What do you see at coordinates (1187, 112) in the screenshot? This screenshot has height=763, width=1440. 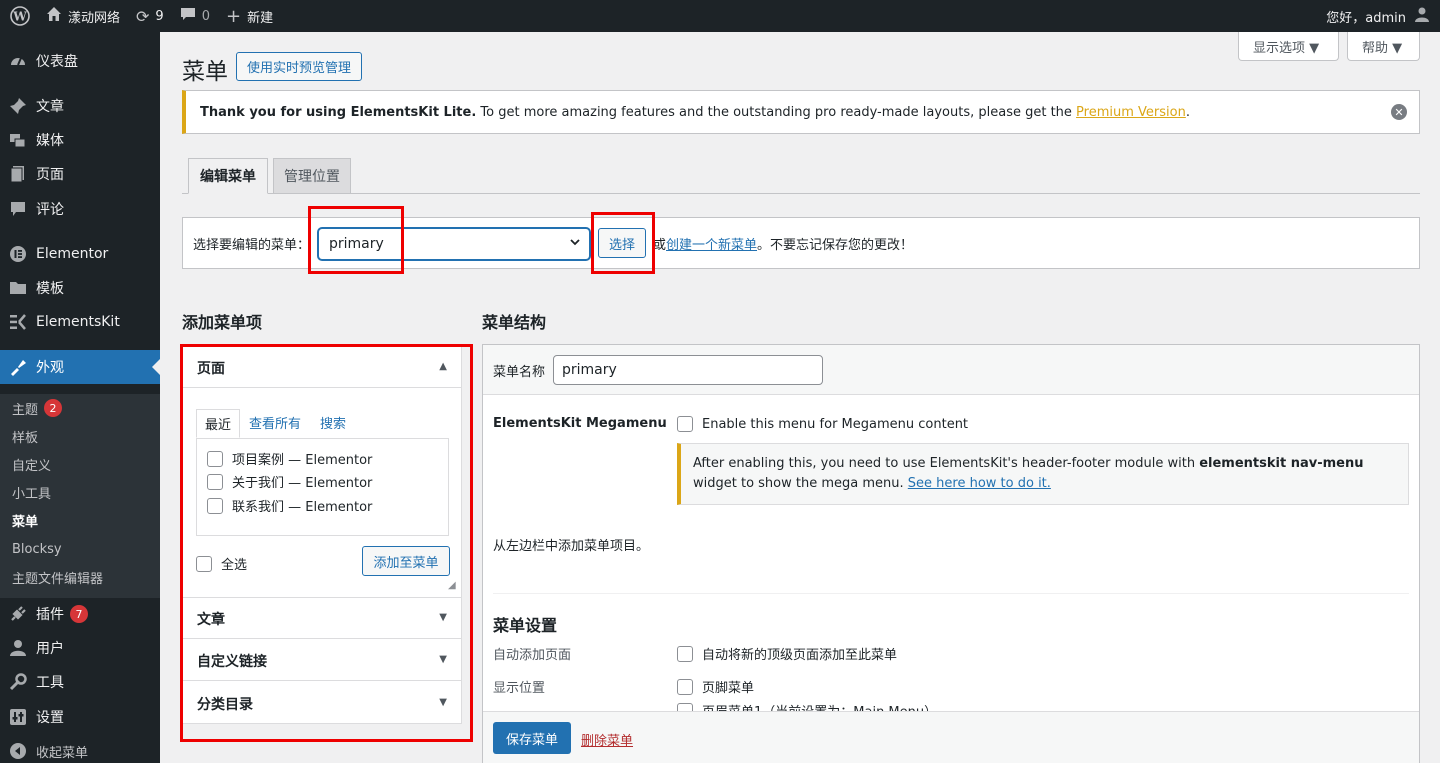 I see `notice-end: .` at bounding box center [1187, 112].